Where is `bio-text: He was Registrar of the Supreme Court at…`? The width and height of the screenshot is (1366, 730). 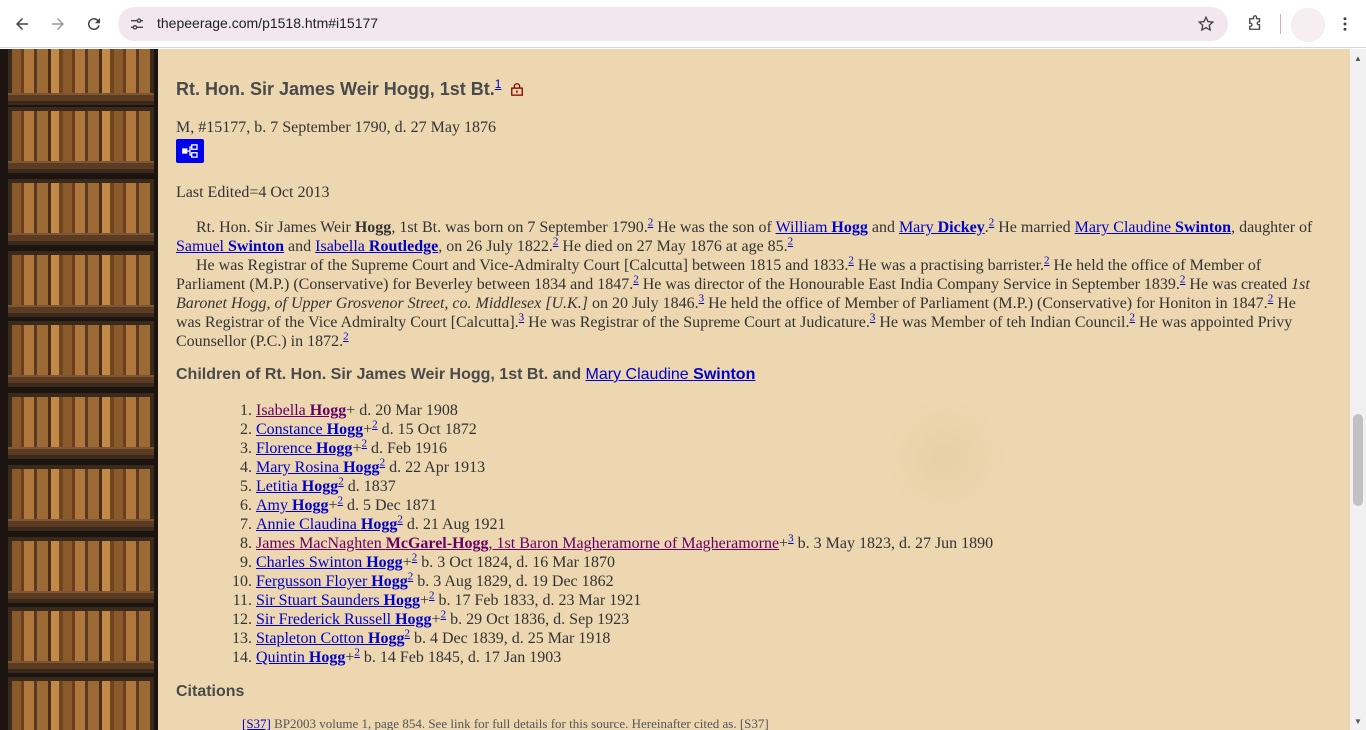 bio-text: He was Registrar of the Supreme Court at… is located at coordinates (697, 322).